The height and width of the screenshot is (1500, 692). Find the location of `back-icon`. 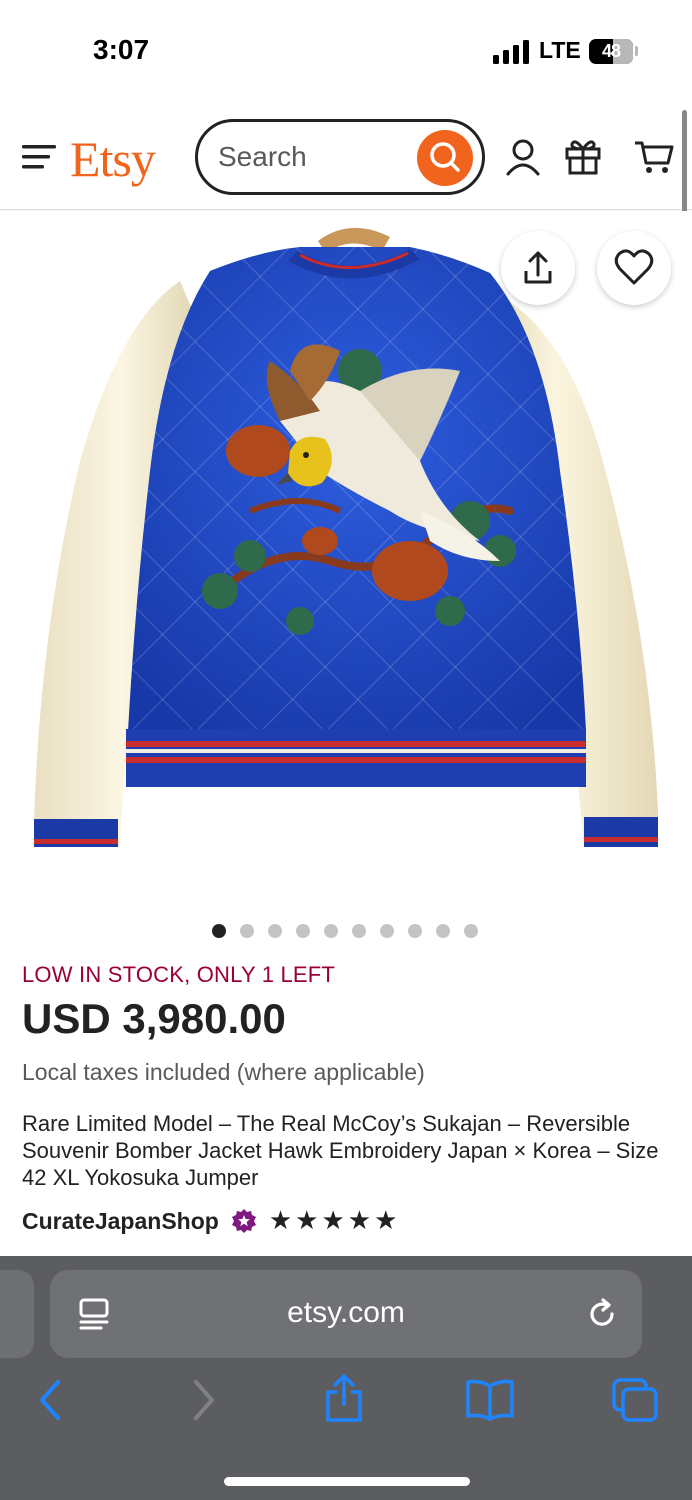

back-icon is located at coordinates (51, 1400).